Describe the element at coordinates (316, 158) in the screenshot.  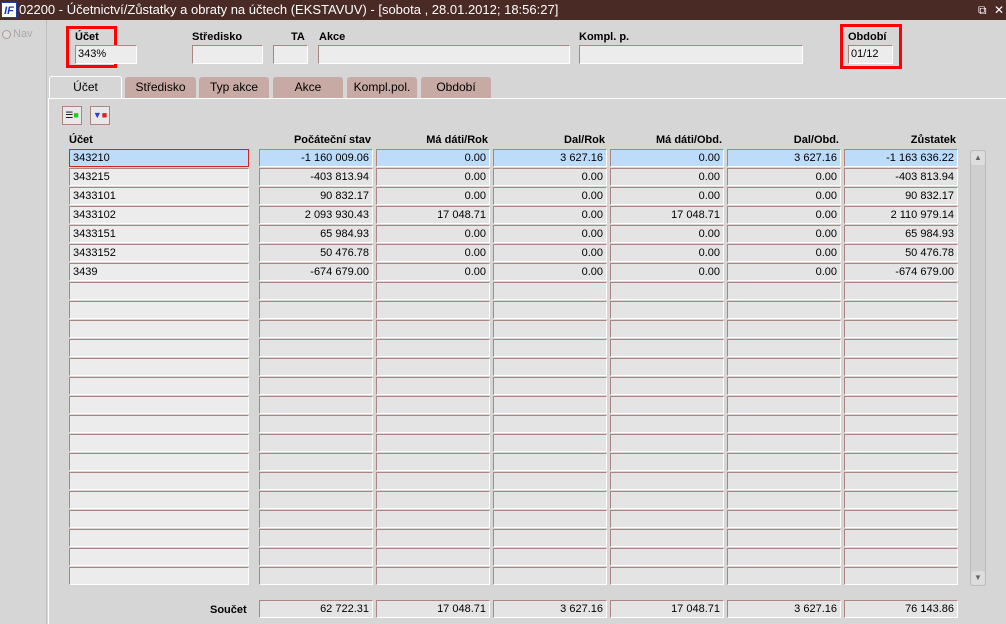
I see `cell-pocatecni-stav: -1 160 009.06` at that location.